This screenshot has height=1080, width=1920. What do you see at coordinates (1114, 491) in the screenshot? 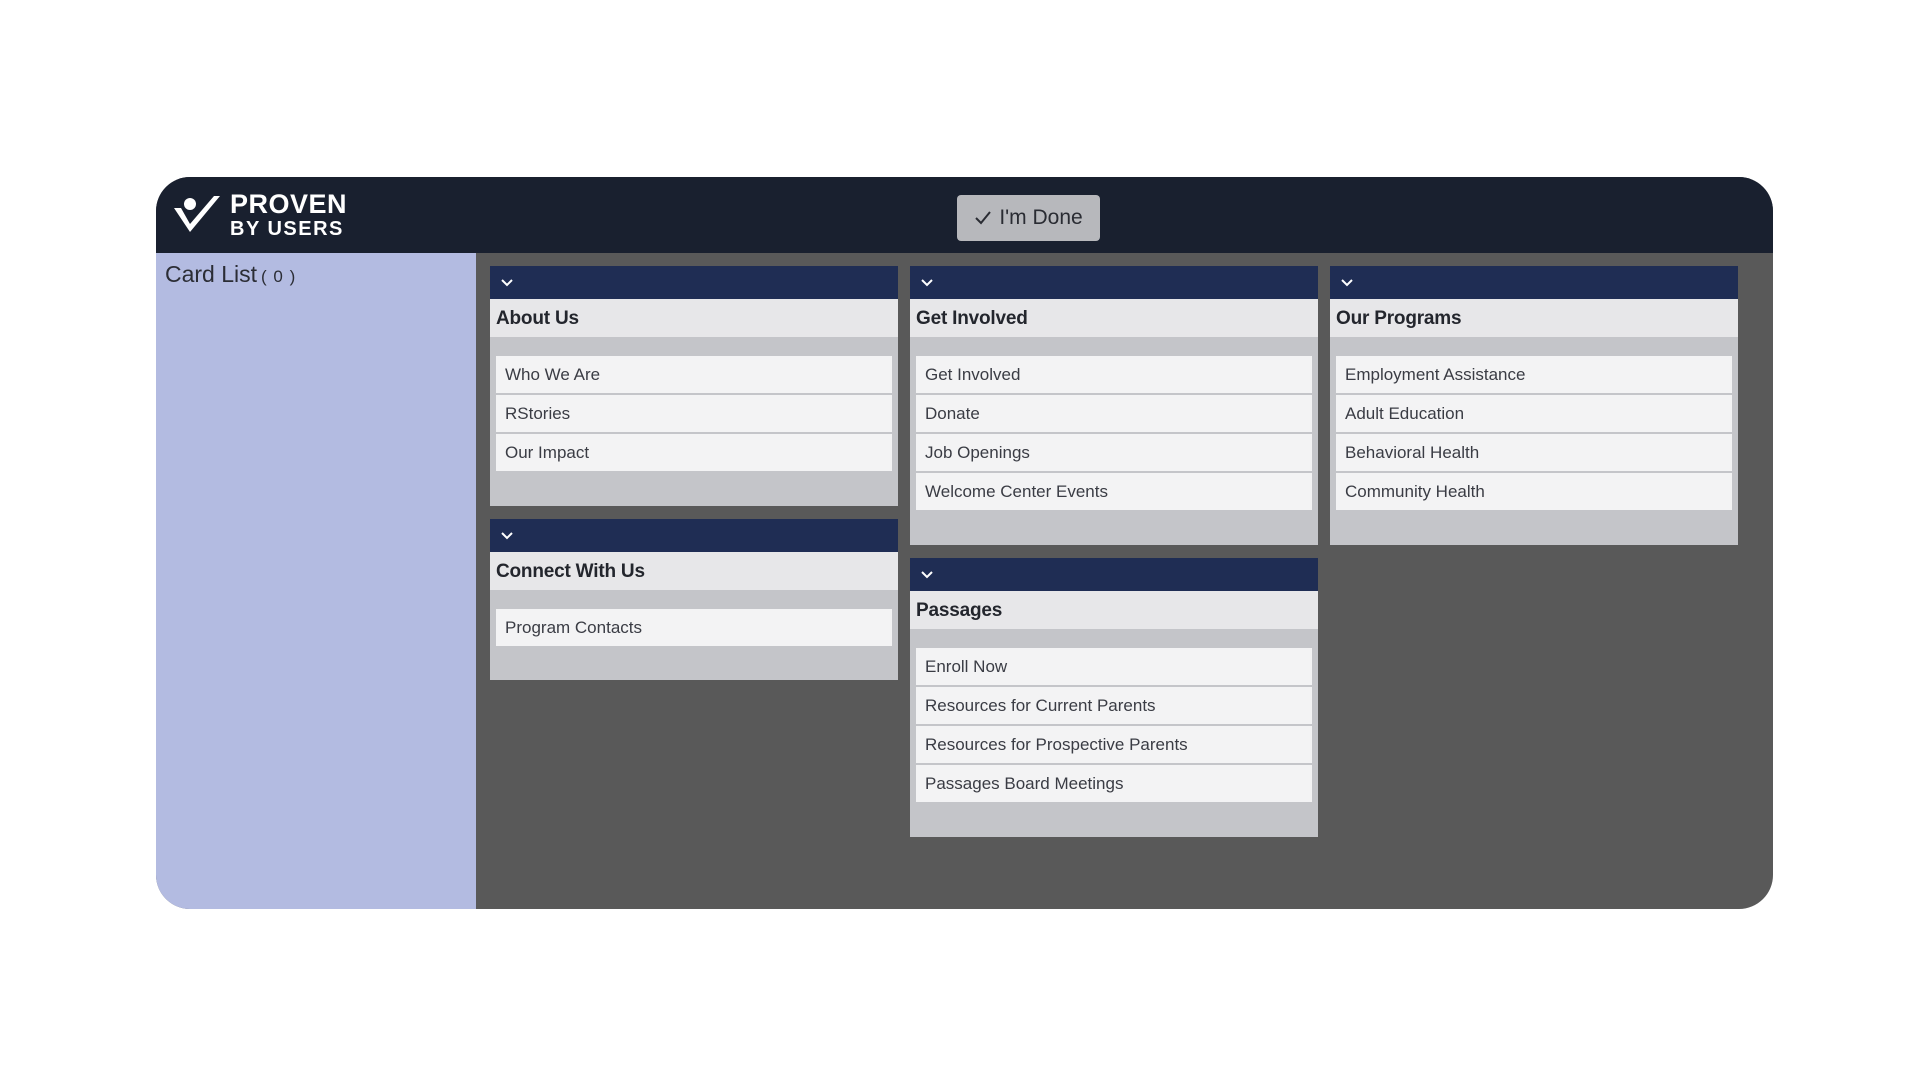
I see `card-item: Welcome Center Events` at bounding box center [1114, 491].